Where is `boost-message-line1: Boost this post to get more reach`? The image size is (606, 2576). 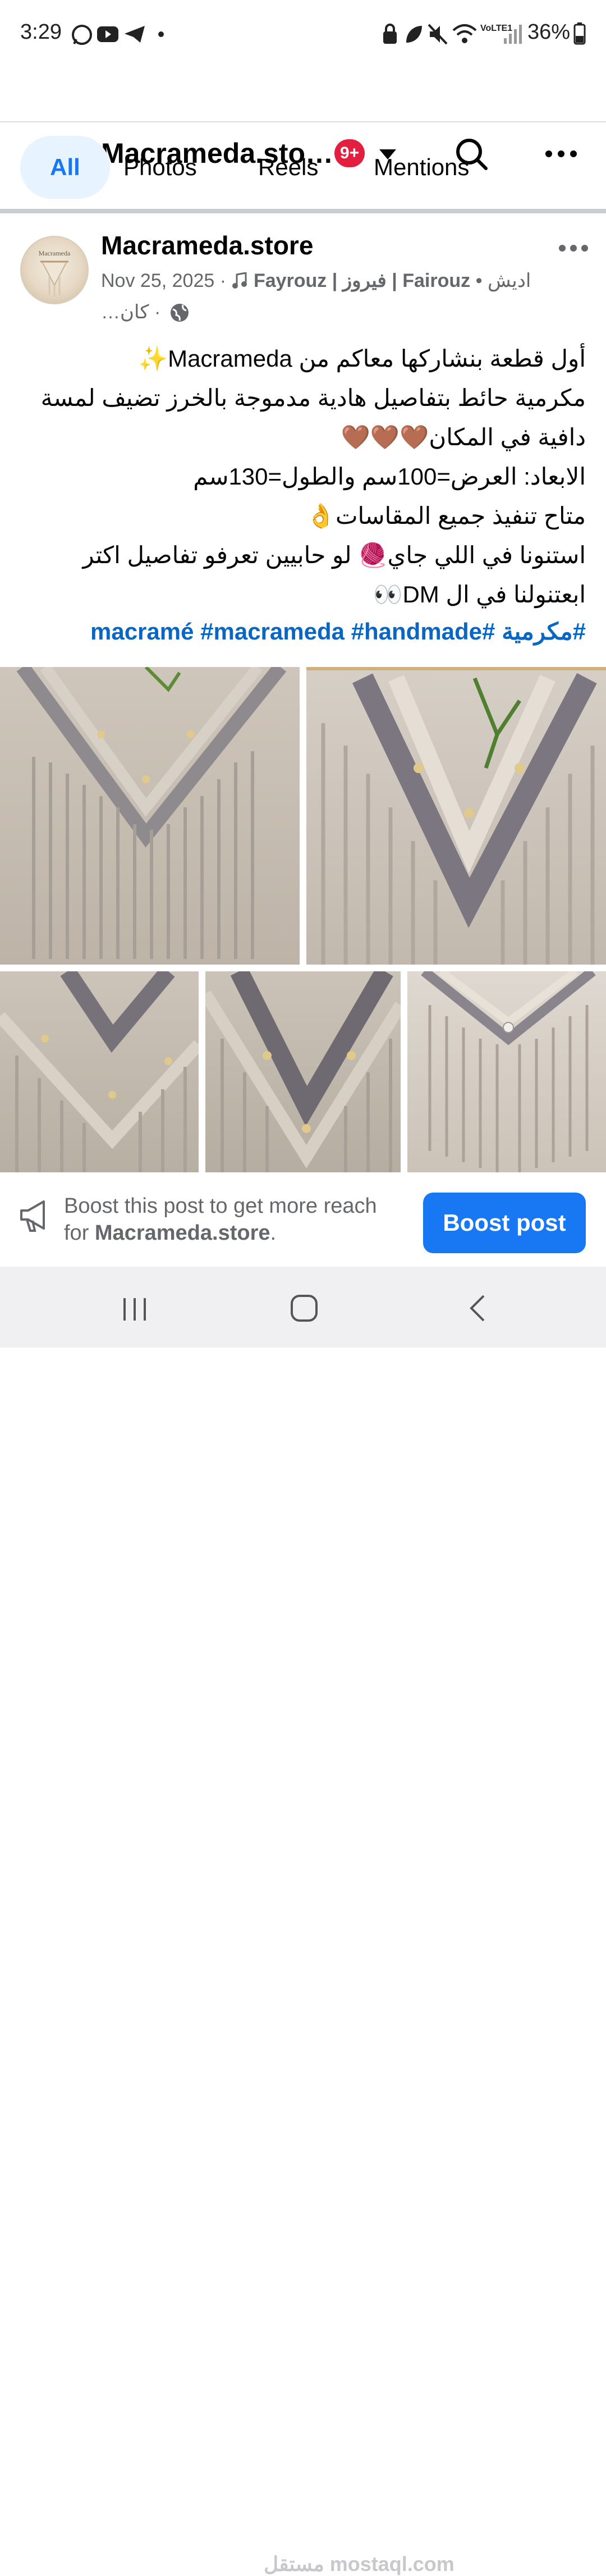 boost-message-line1: Boost this post to get more reach is located at coordinates (220, 1206).